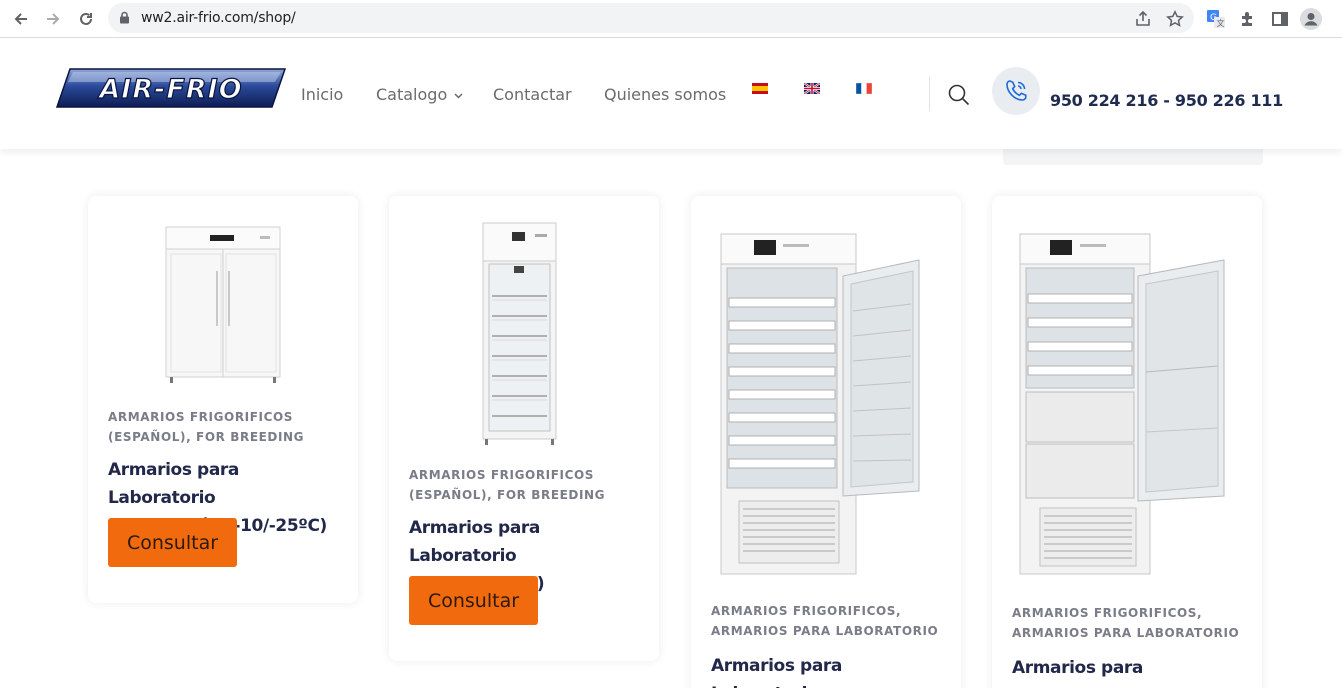 Image resolution: width=1342 pixels, height=688 pixels. I want to click on extensions-icon, so click(1248, 19).